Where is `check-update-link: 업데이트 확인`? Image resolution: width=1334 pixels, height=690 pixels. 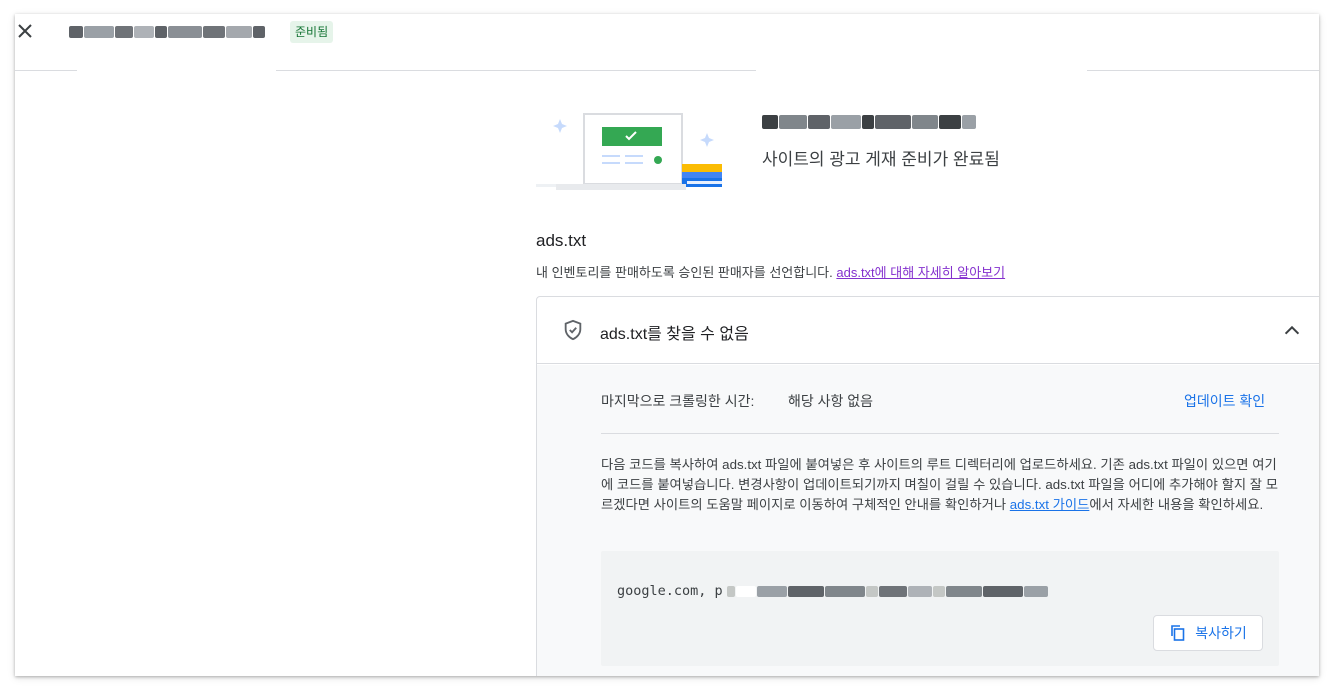 check-update-link: 업데이트 확인 is located at coordinates (1224, 401).